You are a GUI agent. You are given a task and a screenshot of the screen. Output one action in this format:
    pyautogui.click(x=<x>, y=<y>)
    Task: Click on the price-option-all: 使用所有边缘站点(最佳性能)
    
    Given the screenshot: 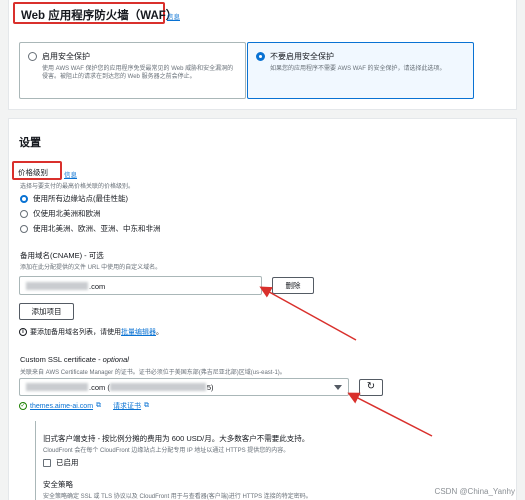 What is the action you would take?
    pyautogui.click(x=74, y=198)
    